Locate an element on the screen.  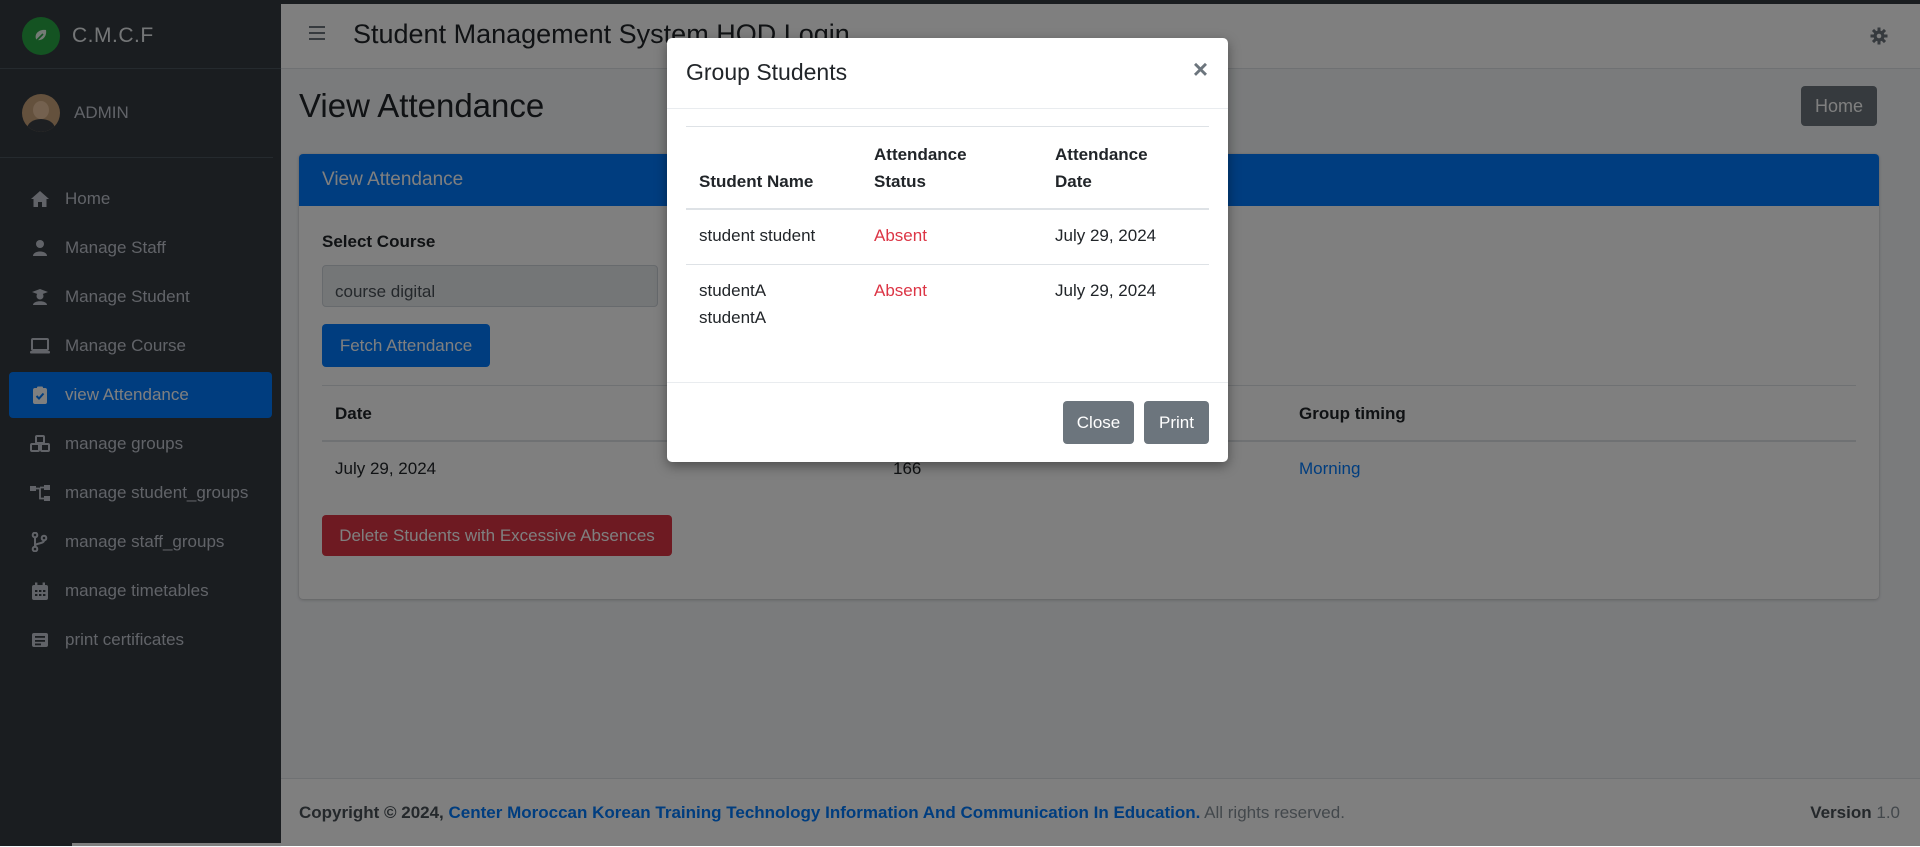
print-button: Print is located at coordinates (1176, 422).